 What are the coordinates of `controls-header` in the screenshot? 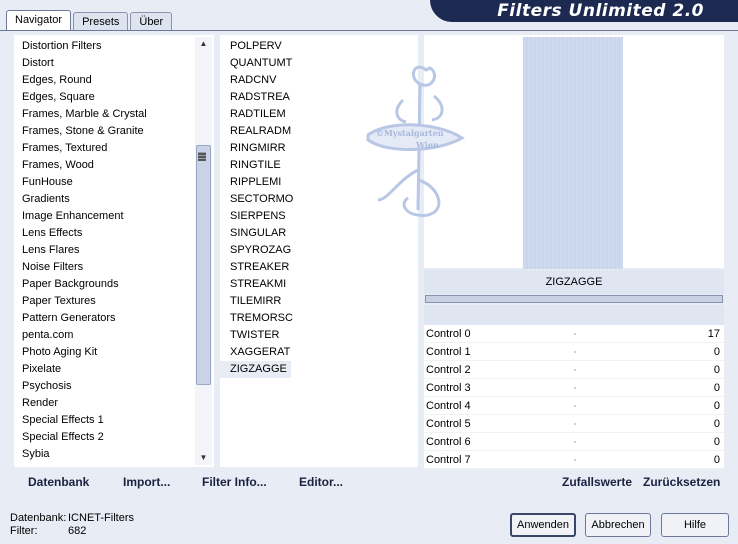 It's located at (574, 315).